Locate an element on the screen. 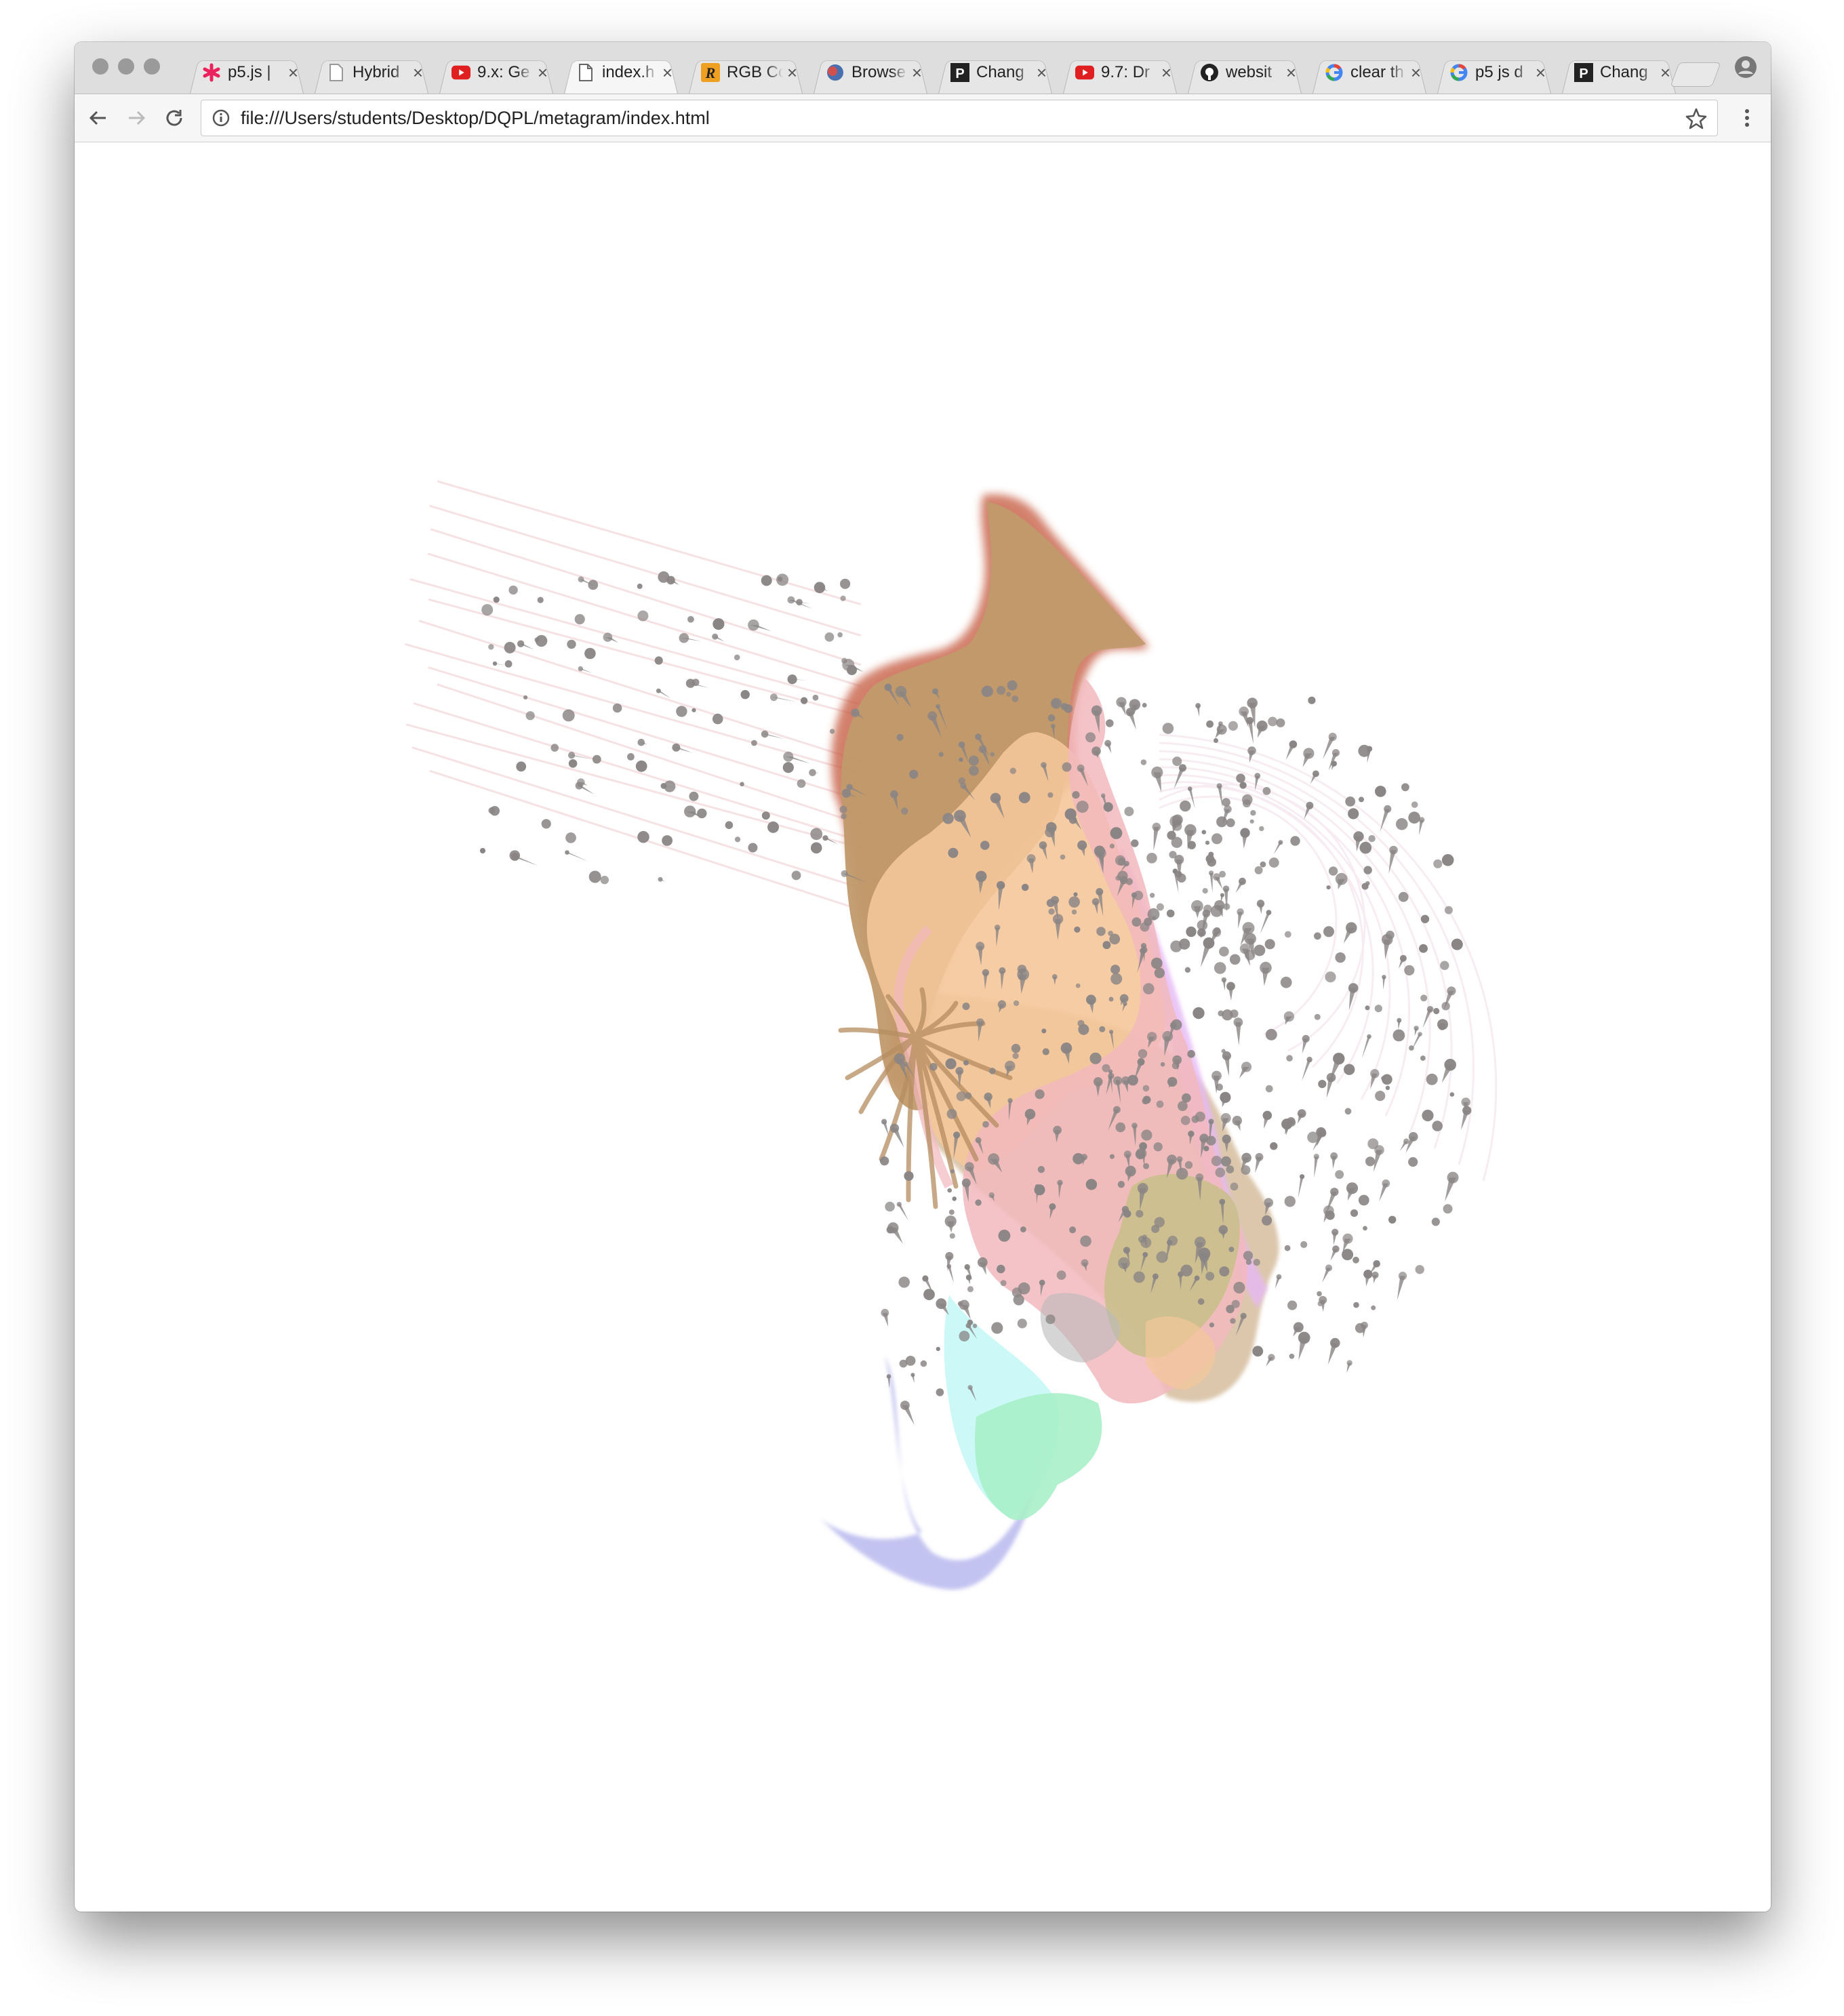  more-menu-icon is located at coordinates (1748, 117).